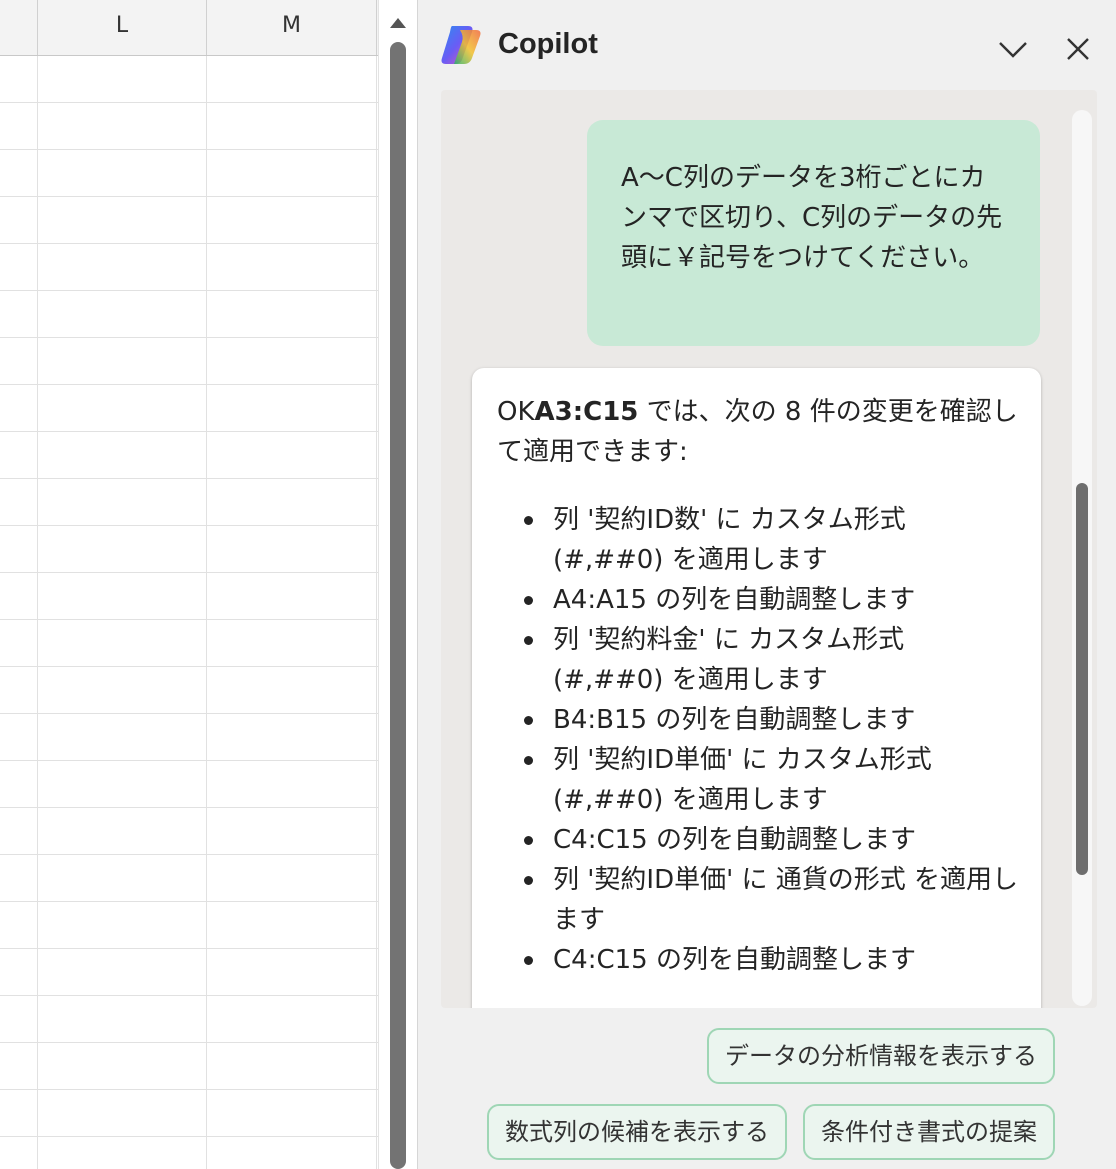  I want to click on chat-scrollbar, so click(1082, 558).